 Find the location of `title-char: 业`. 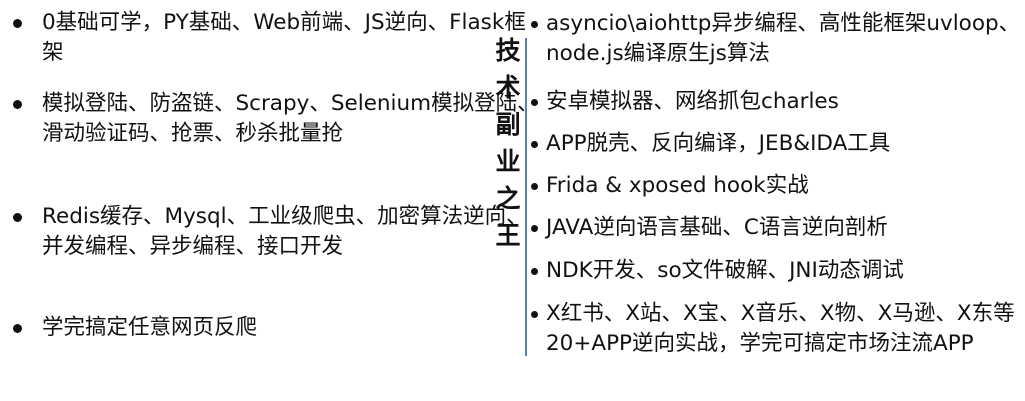

title-char: 业 is located at coordinates (508, 161).